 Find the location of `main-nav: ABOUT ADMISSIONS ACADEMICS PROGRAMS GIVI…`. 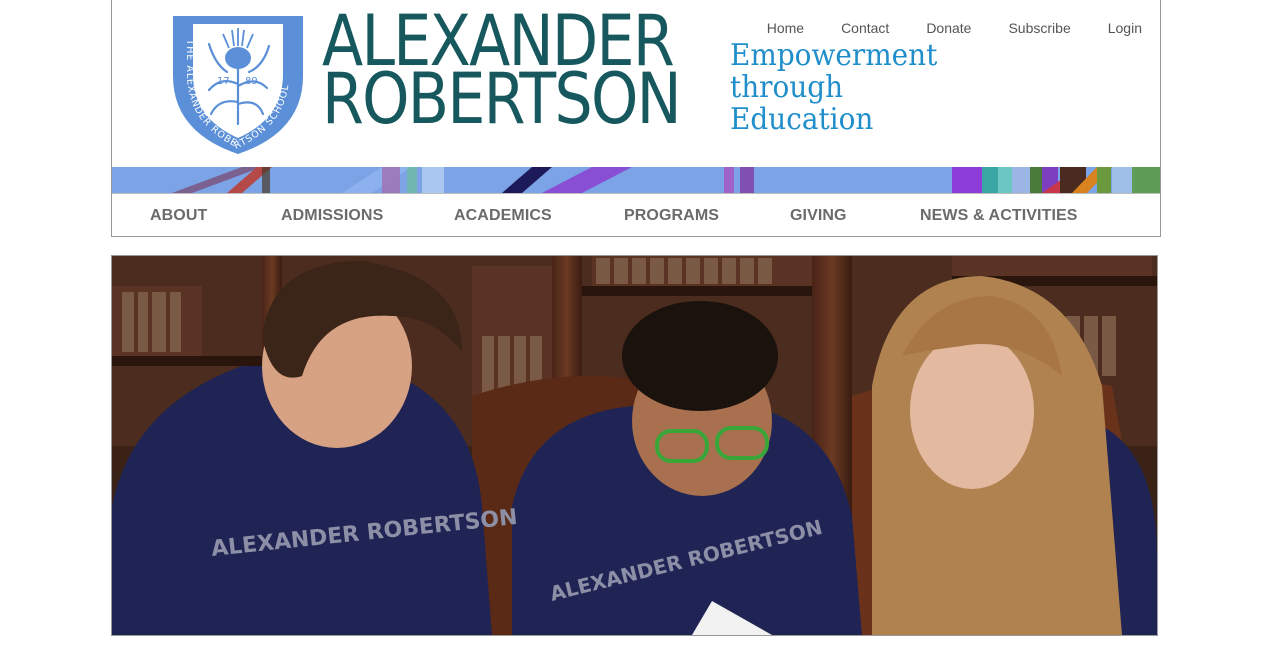

main-nav: ABOUT ADMISSIONS ACADEMICS PROGRAMS GIVI… is located at coordinates (636, 214).